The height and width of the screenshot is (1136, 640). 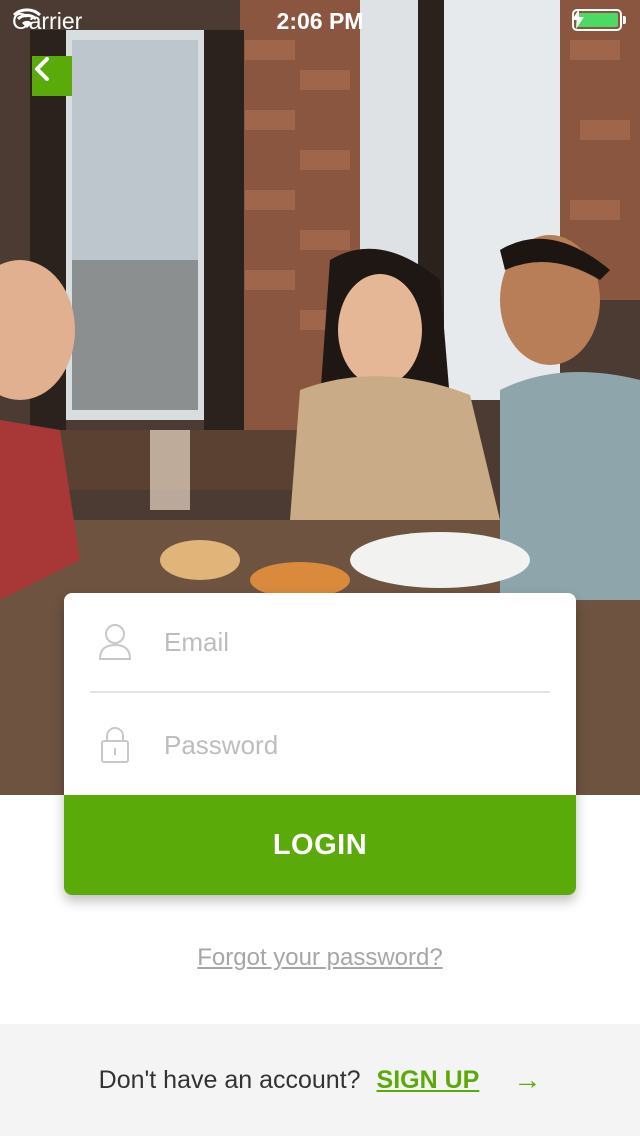 I want to click on signup-prompt: Don't have an account?, so click(x=229, y=1079).